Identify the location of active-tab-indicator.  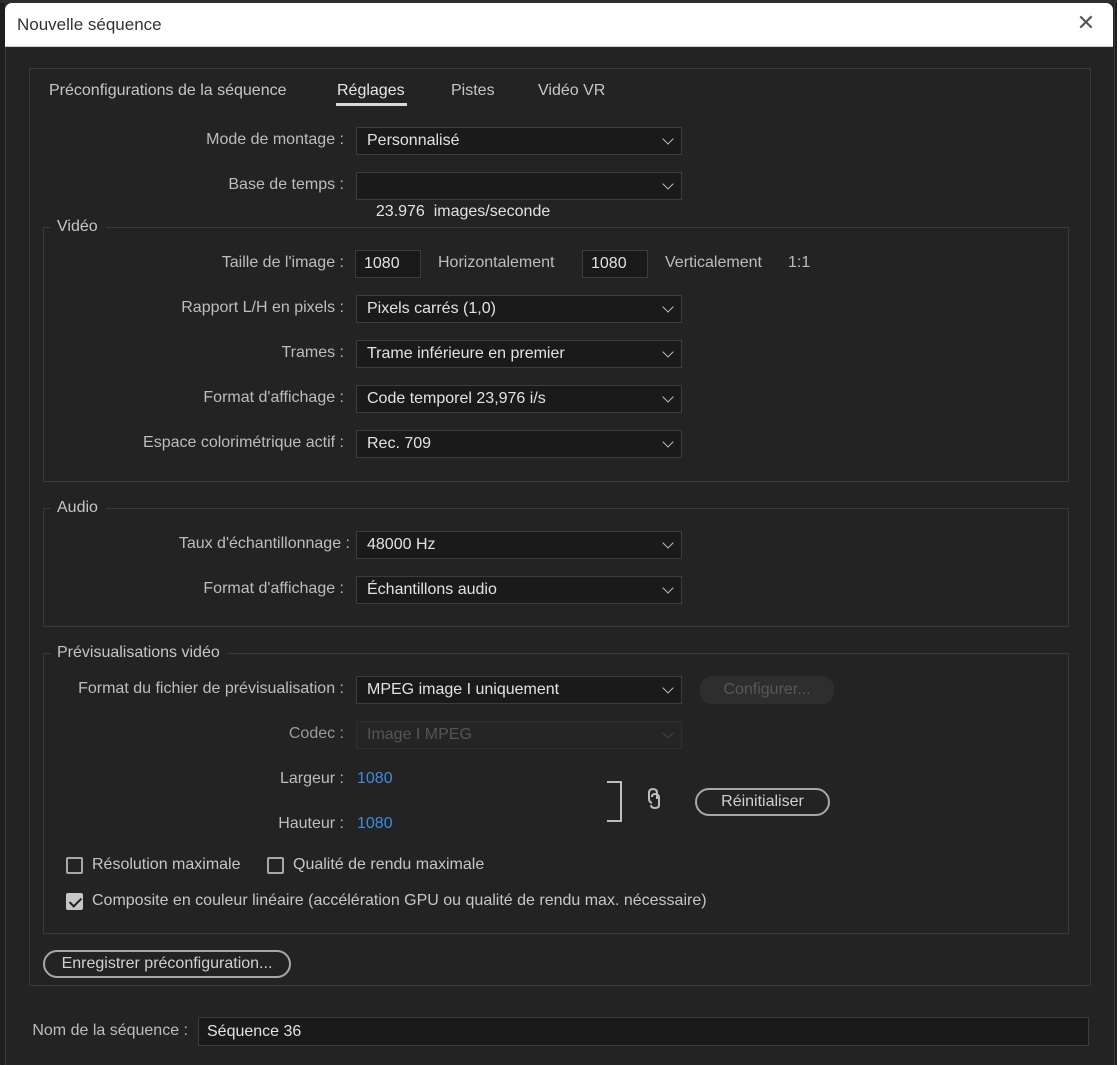
(371, 104).